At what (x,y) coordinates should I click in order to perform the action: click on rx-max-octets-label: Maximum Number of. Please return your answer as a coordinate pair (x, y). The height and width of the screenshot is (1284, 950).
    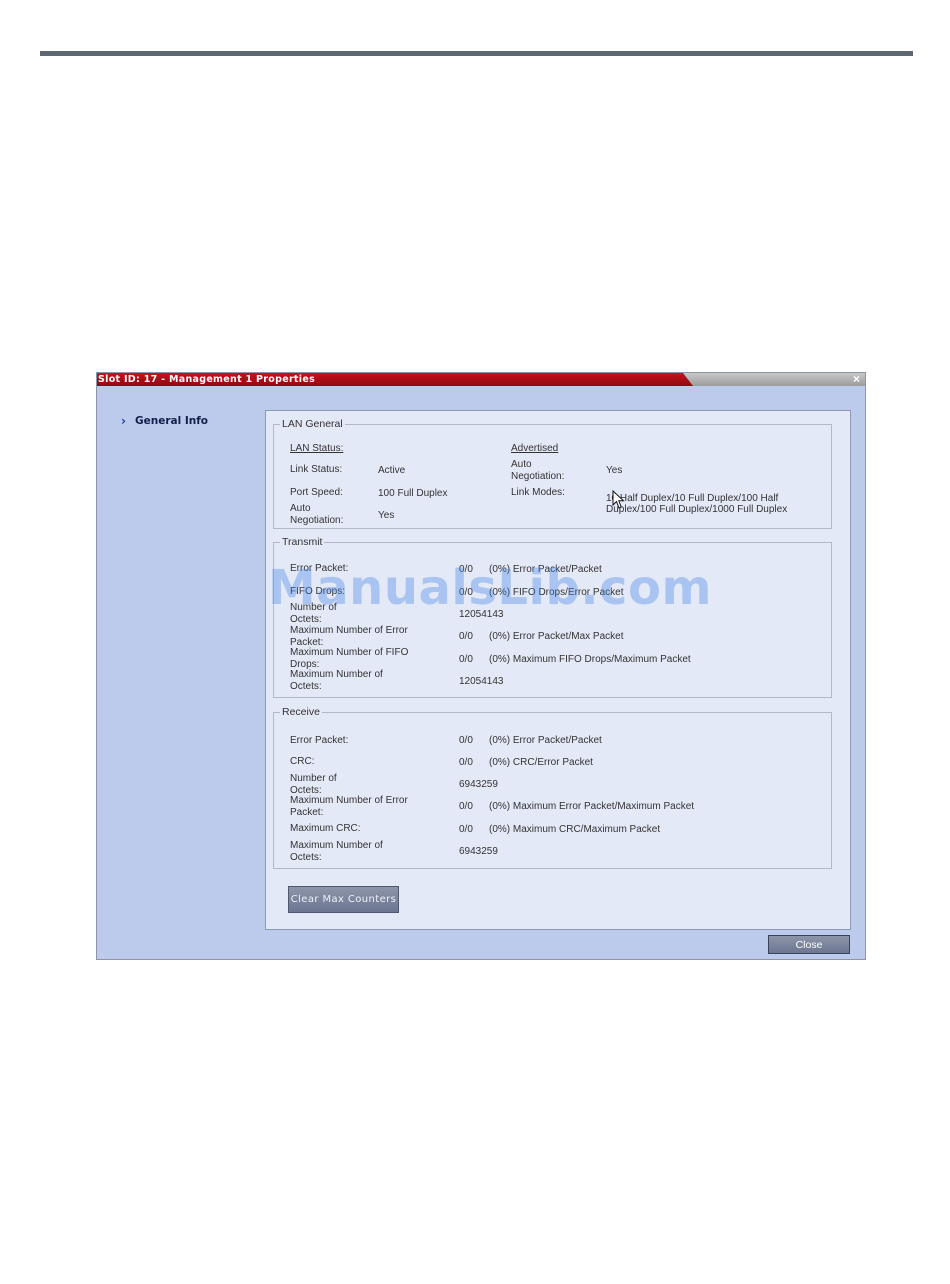
    Looking at the image, I should click on (336, 845).